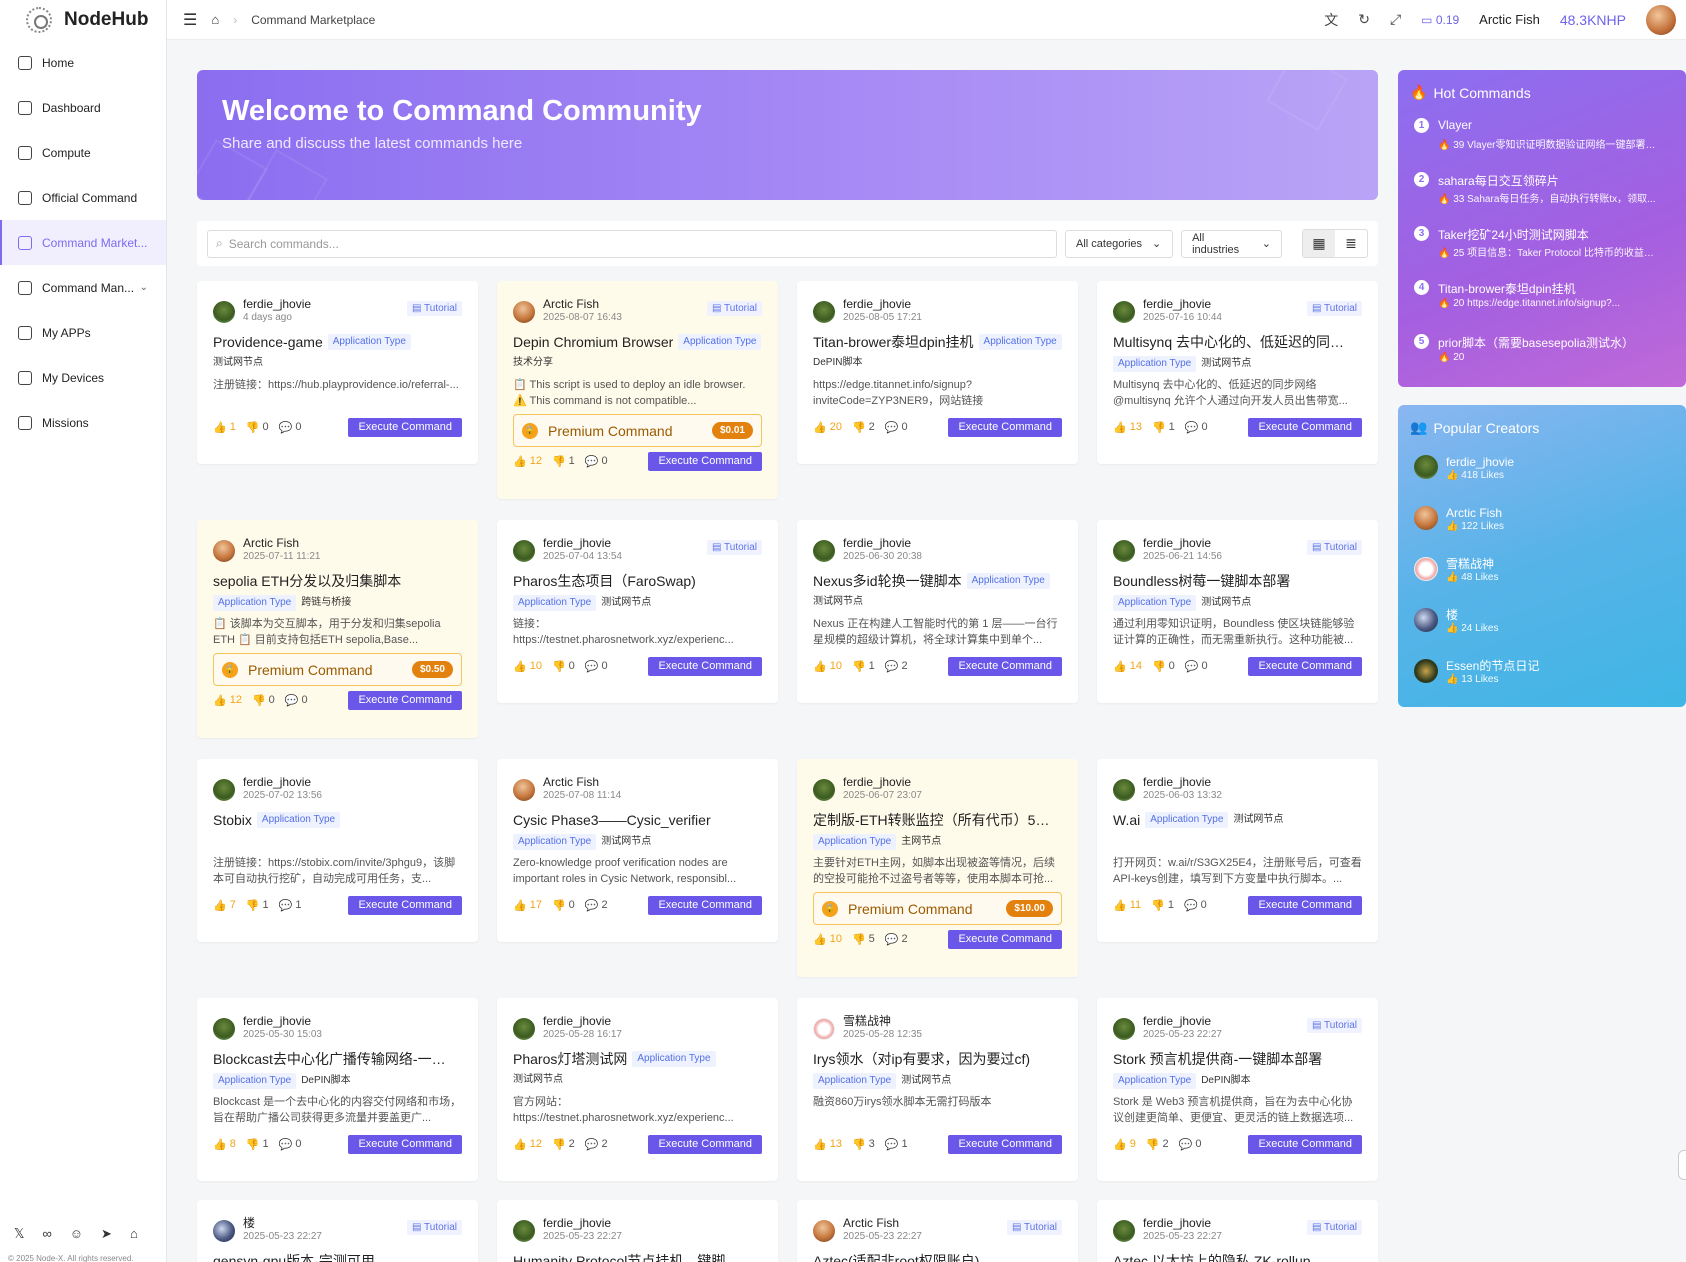 The image size is (1686, 1262). I want to click on creator-name: Essen的节点日记, so click(1492, 666).